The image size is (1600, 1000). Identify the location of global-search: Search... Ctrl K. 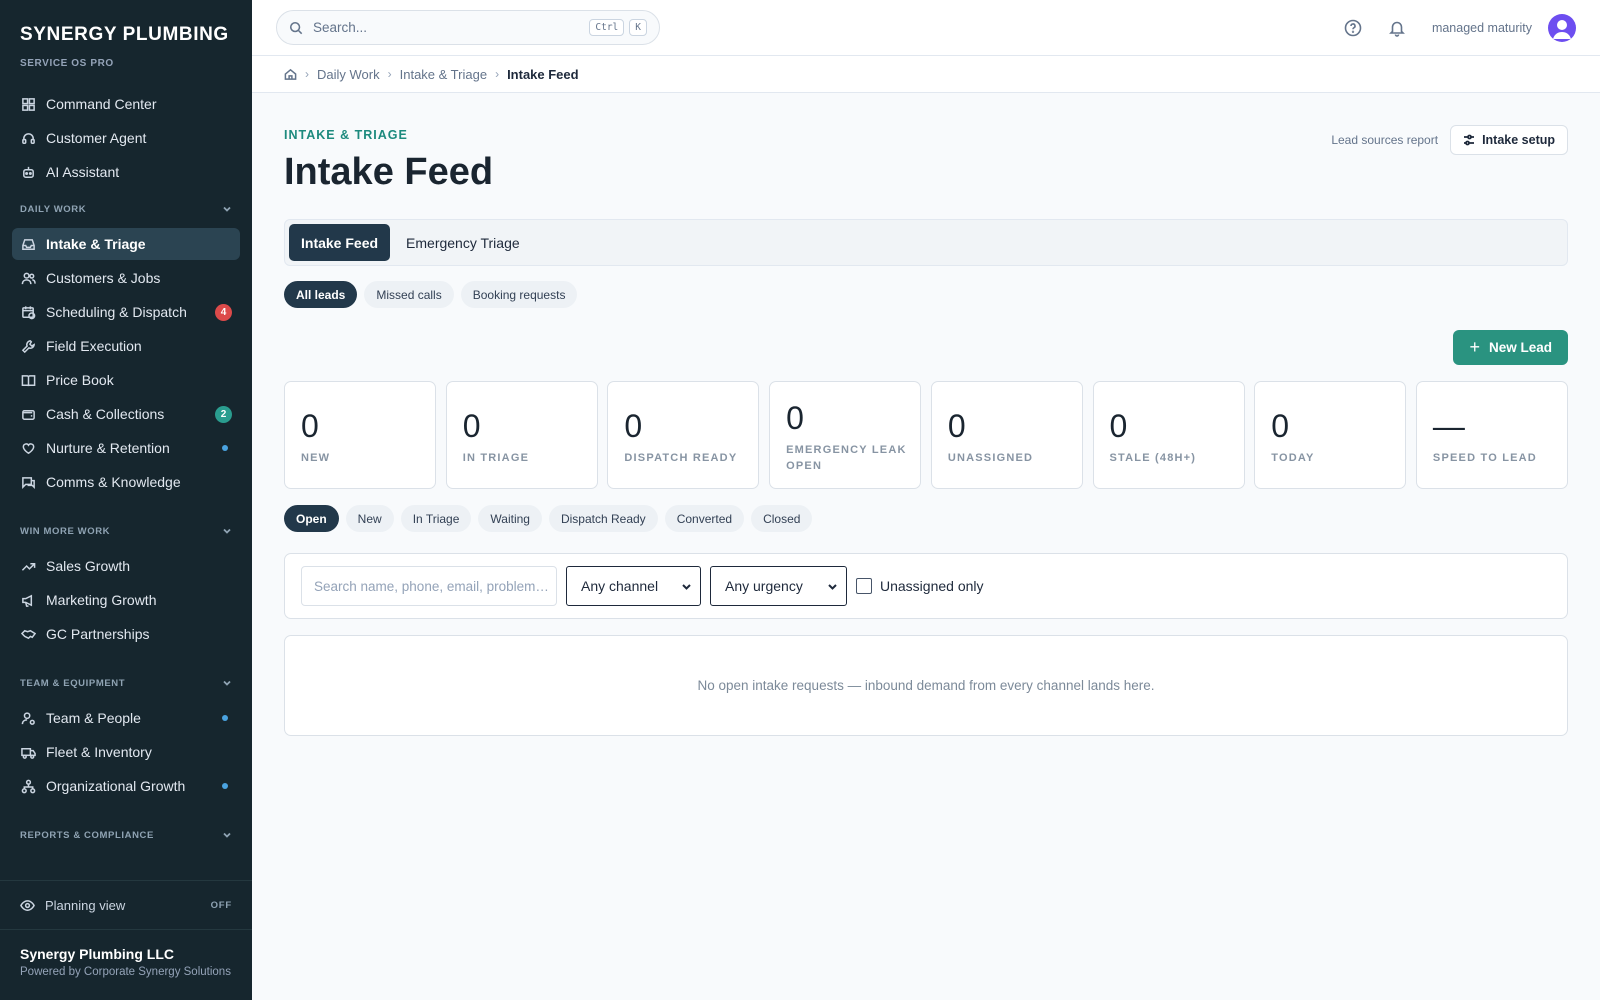
(468, 27).